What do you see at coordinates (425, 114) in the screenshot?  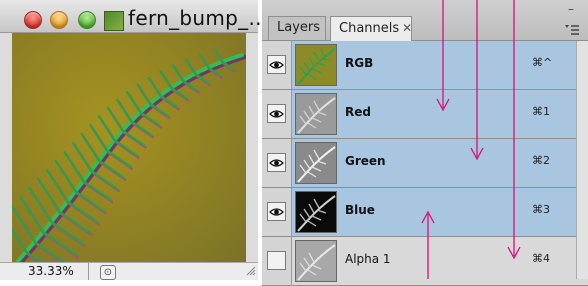 I see `channel-row-red: Red ⌘1` at bounding box center [425, 114].